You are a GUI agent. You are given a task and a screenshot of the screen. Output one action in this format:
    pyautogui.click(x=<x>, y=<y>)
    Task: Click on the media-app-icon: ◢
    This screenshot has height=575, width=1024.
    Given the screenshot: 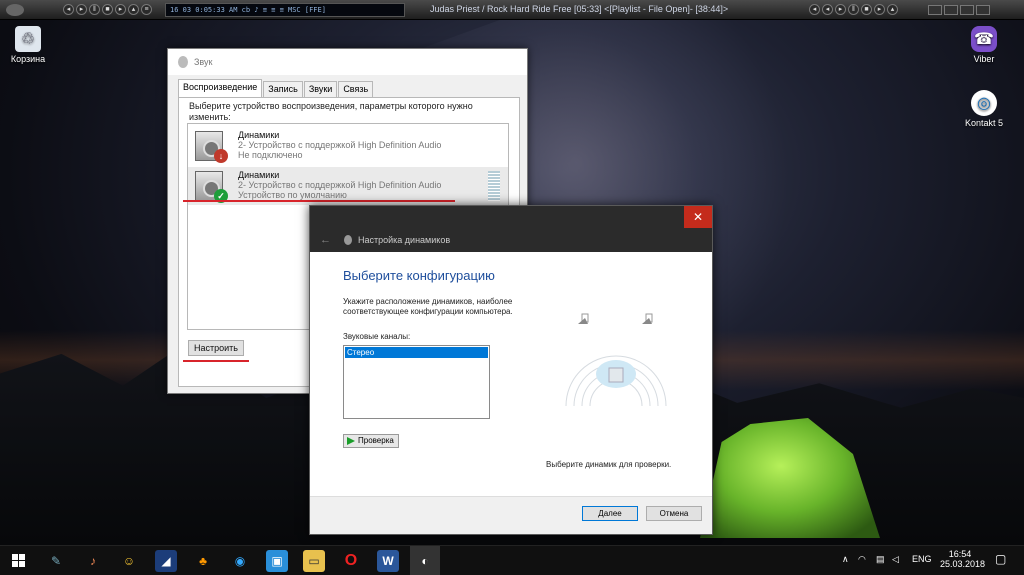 What is the action you would take?
    pyautogui.click(x=166, y=561)
    